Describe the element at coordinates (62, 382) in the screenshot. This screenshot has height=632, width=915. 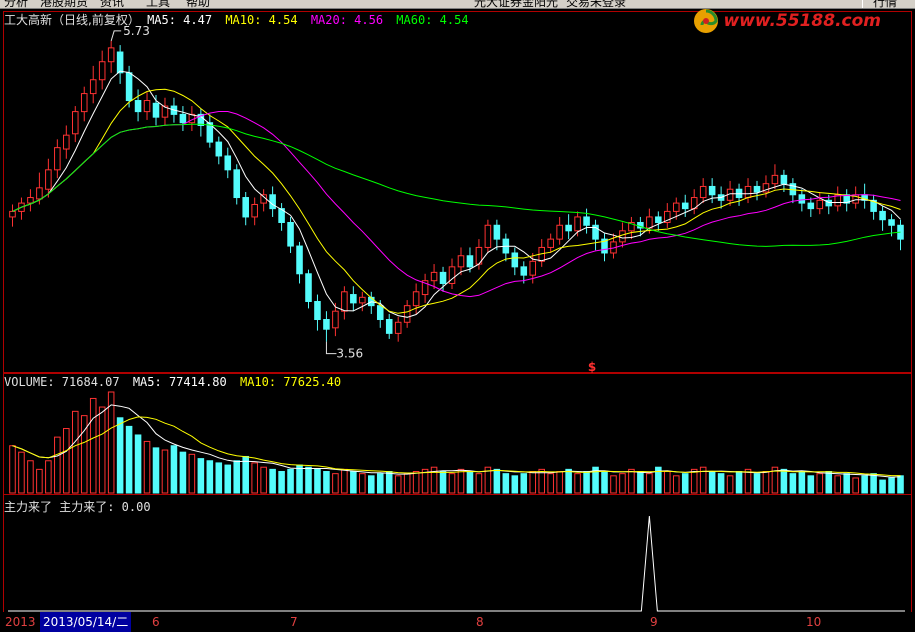
I see `volume-readout: VOLUME: 71684.07` at that location.